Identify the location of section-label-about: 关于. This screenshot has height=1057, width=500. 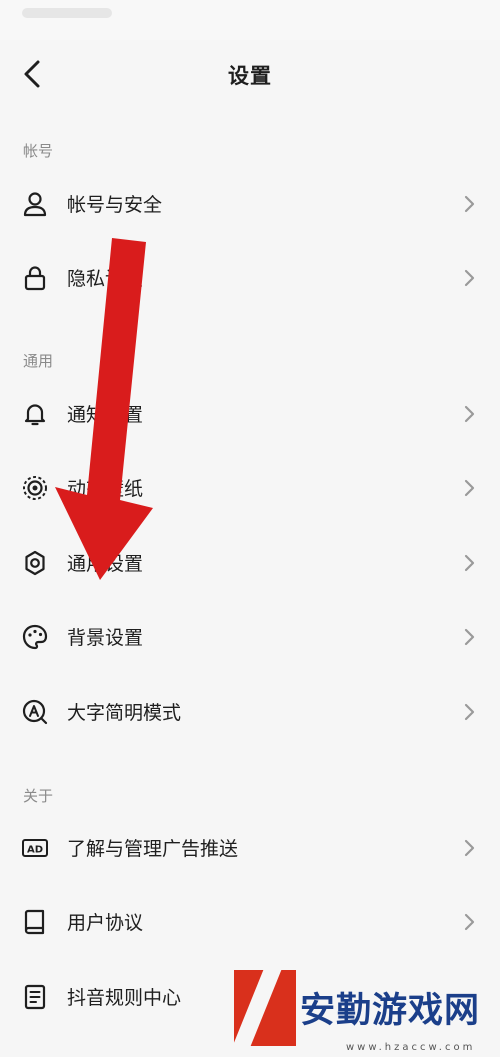
(38, 796).